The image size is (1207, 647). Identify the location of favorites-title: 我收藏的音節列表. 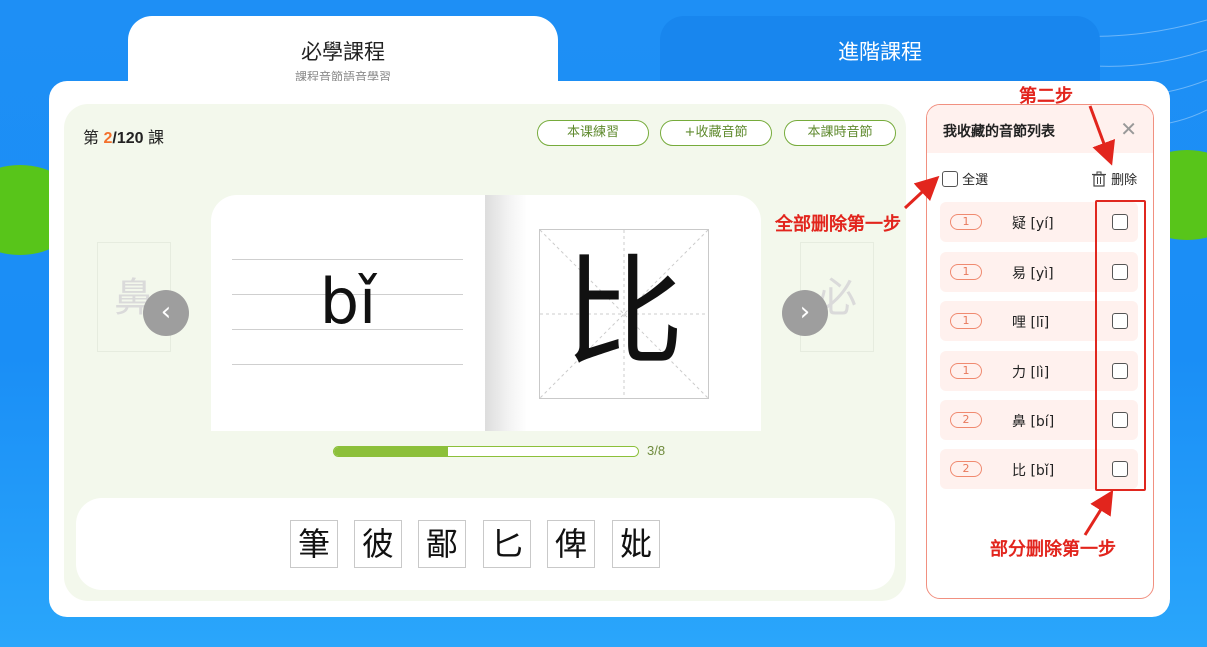
(999, 132).